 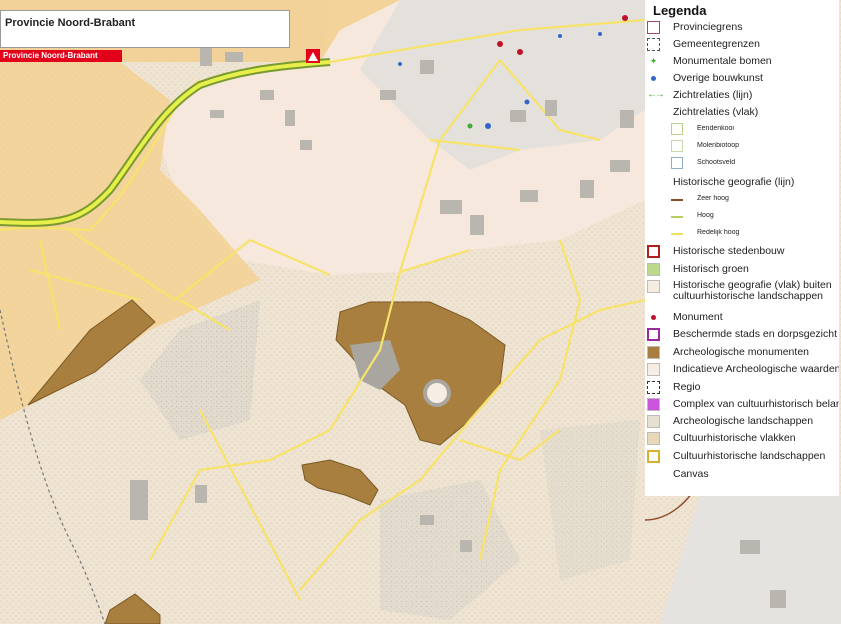 What do you see at coordinates (715, 128) in the screenshot?
I see `legend-label: Eendenkooi` at bounding box center [715, 128].